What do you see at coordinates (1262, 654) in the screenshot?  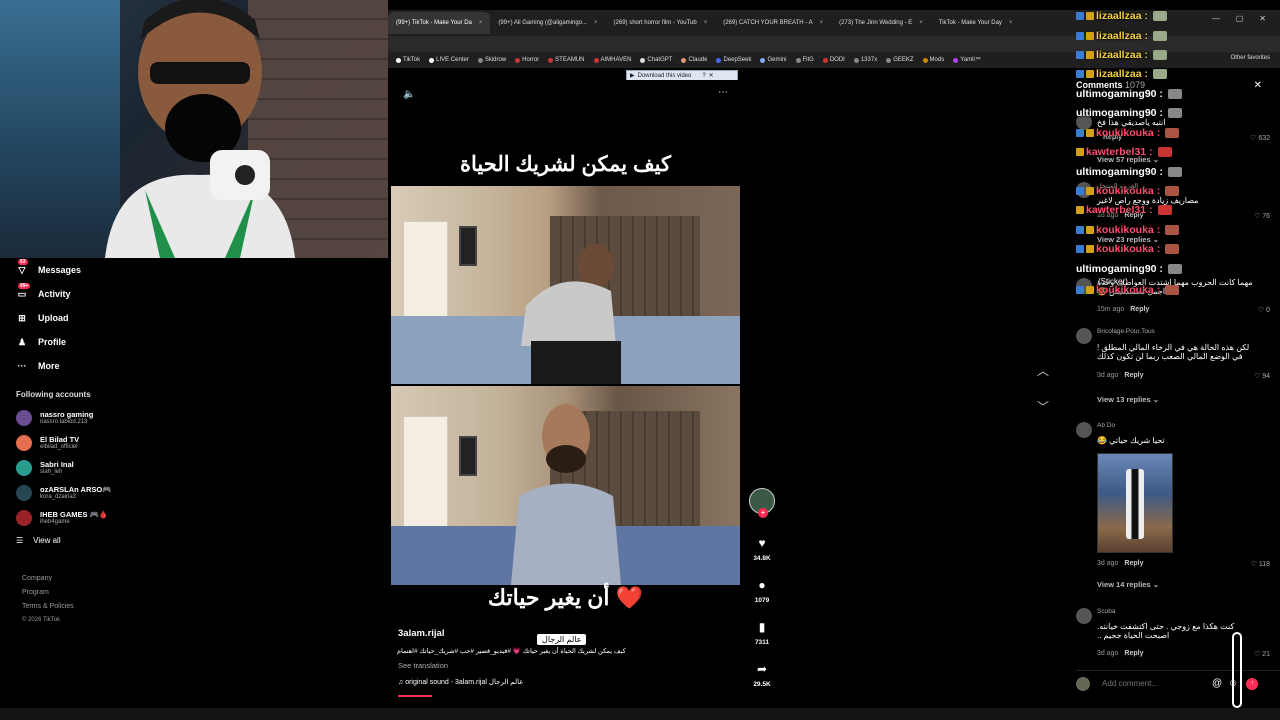 I see `comment-likes: ♡ 21` at bounding box center [1262, 654].